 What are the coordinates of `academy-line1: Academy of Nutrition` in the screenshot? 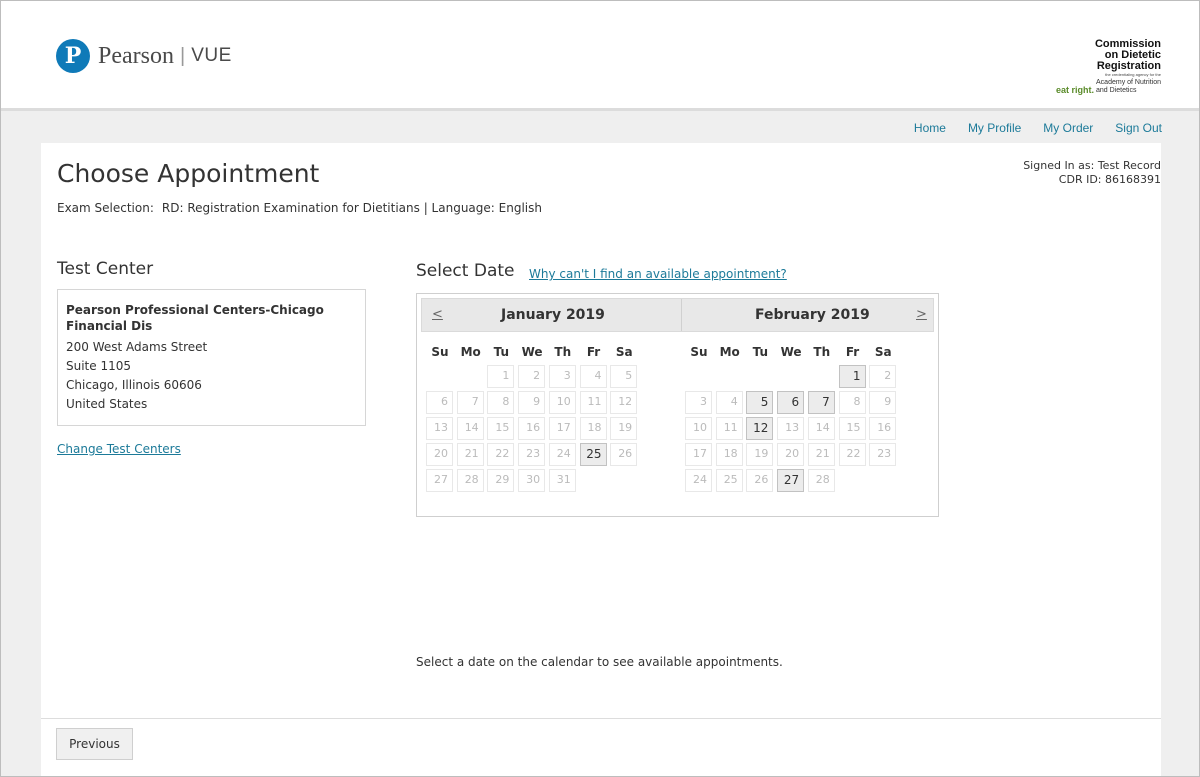 It's located at (1128, 82).